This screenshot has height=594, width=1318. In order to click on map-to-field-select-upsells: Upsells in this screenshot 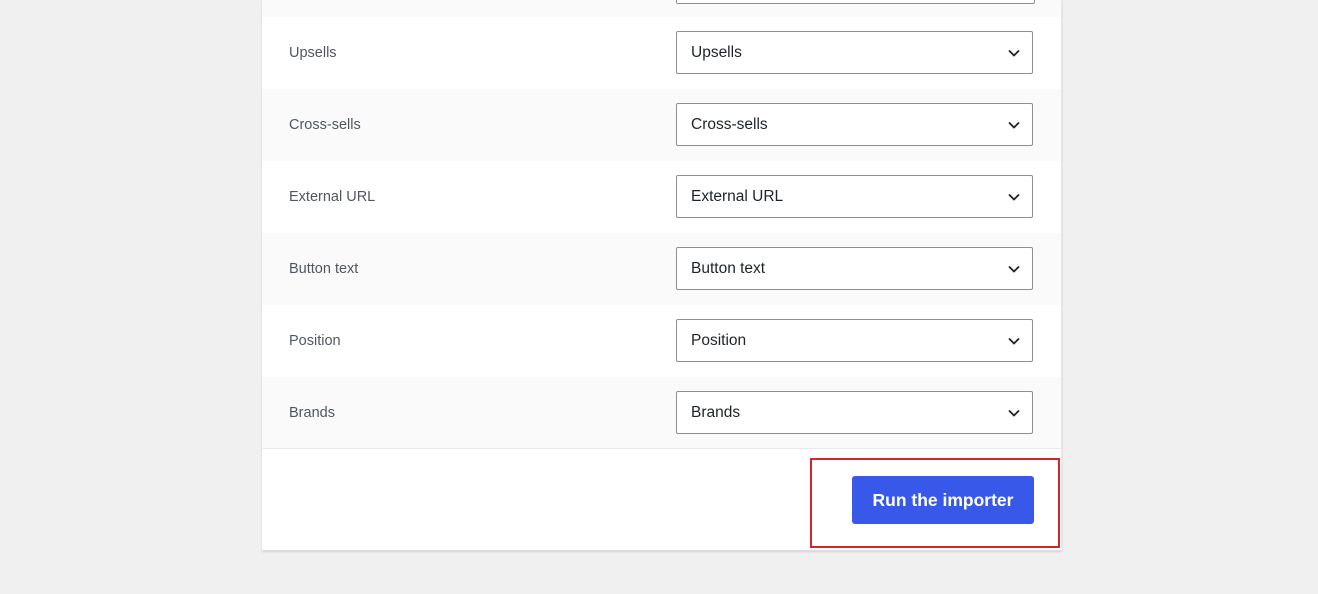, I will do `click(854, 52)`.